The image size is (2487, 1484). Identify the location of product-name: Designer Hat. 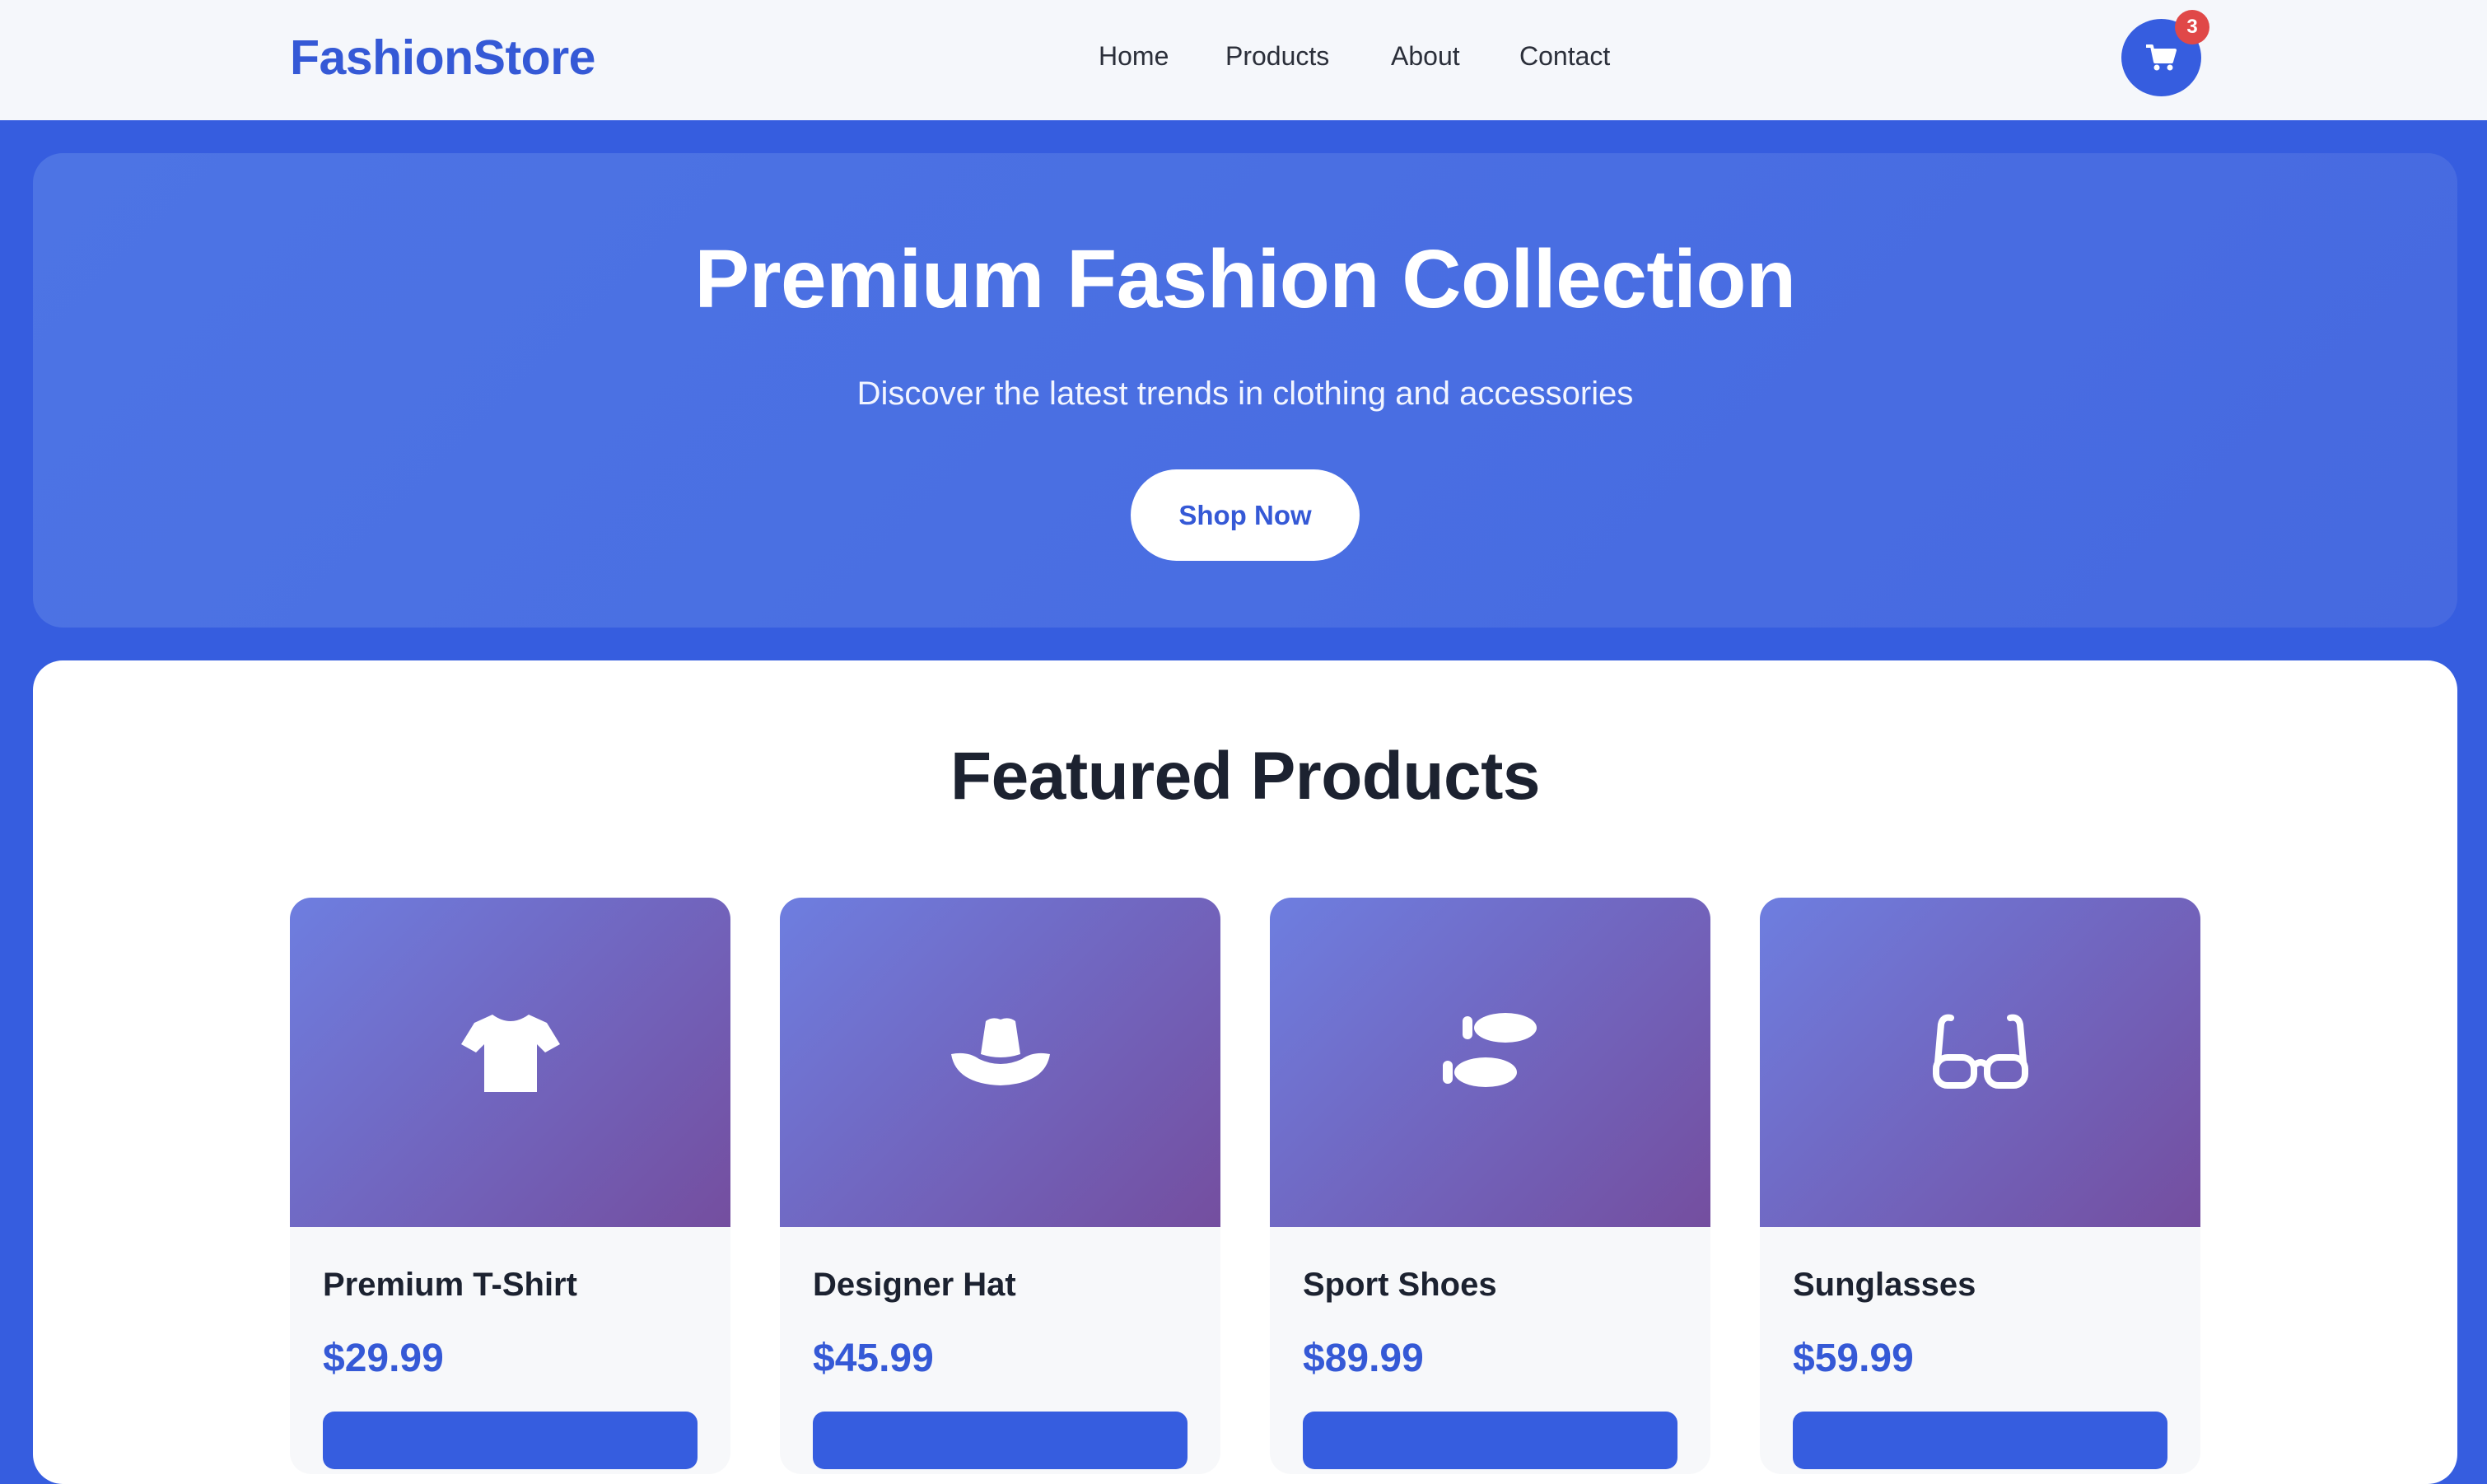
(914, 1285).